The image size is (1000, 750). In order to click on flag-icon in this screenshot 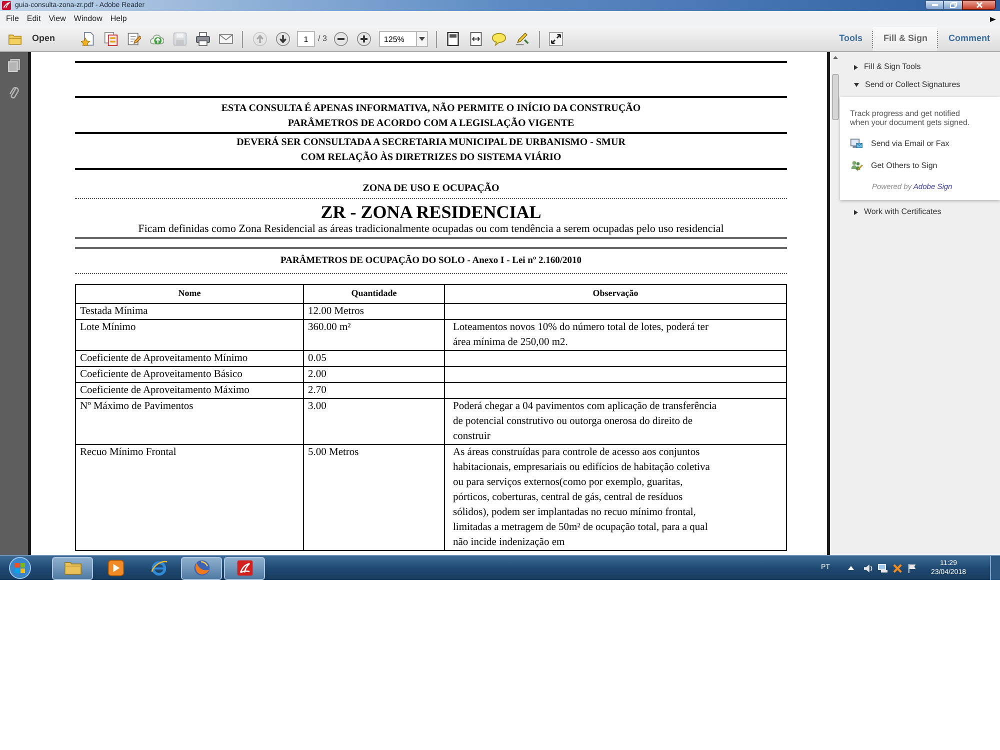, I will do `click(912, 568)`.